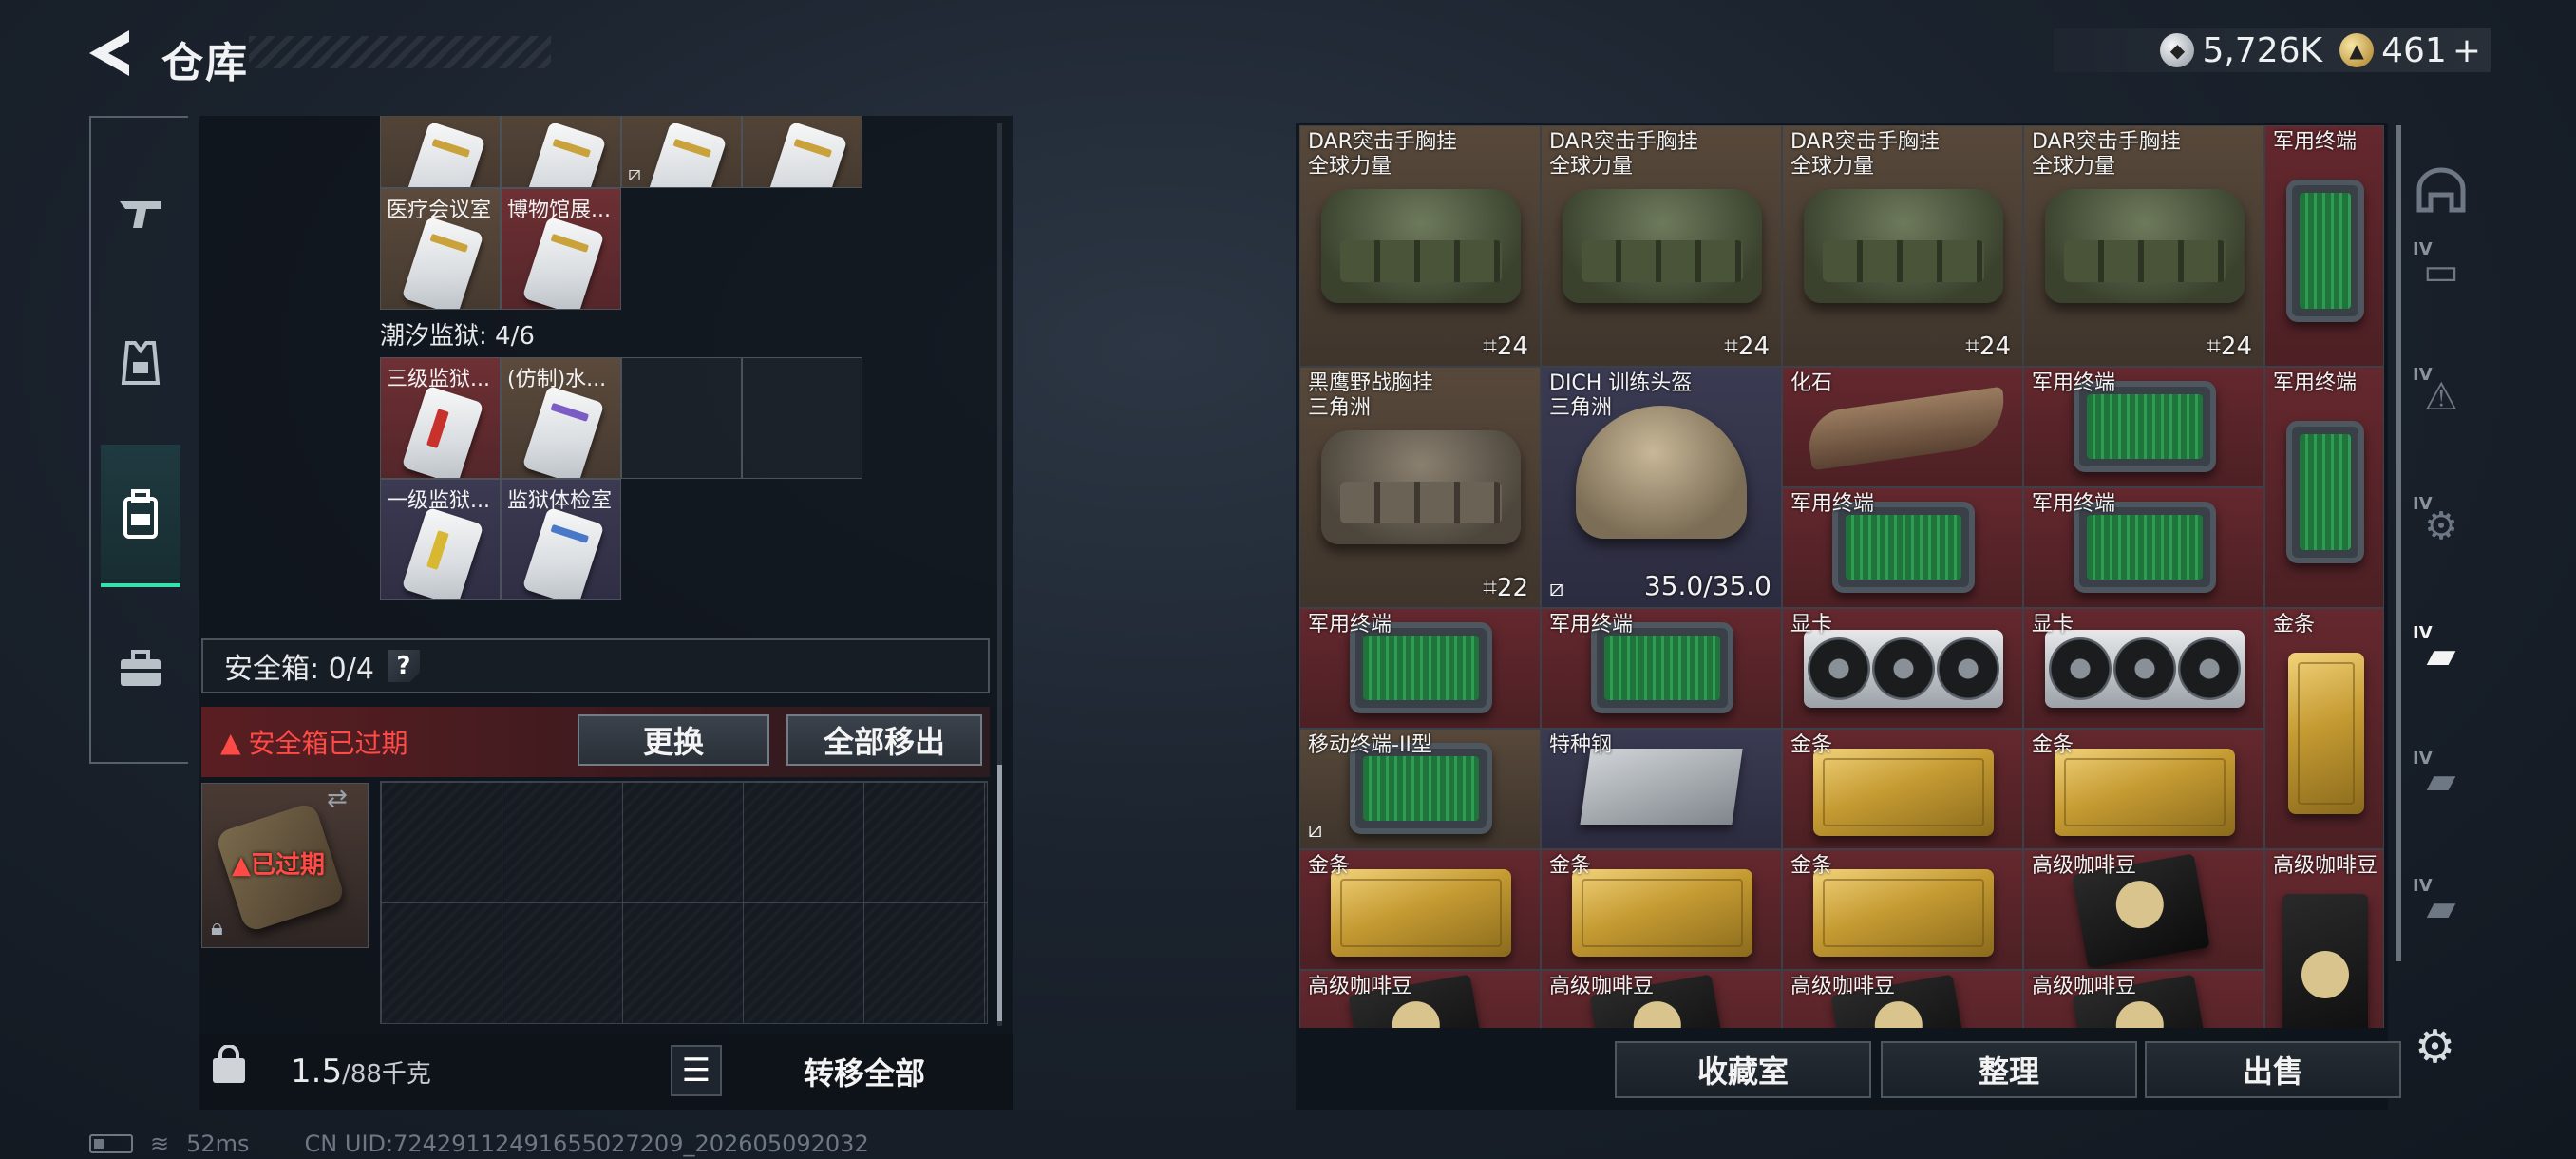 This screenshot has height=1159, width=2576. Describe the element at coordinates (141, 669) in the screenshot. I see `briefcase-icon` at that location.